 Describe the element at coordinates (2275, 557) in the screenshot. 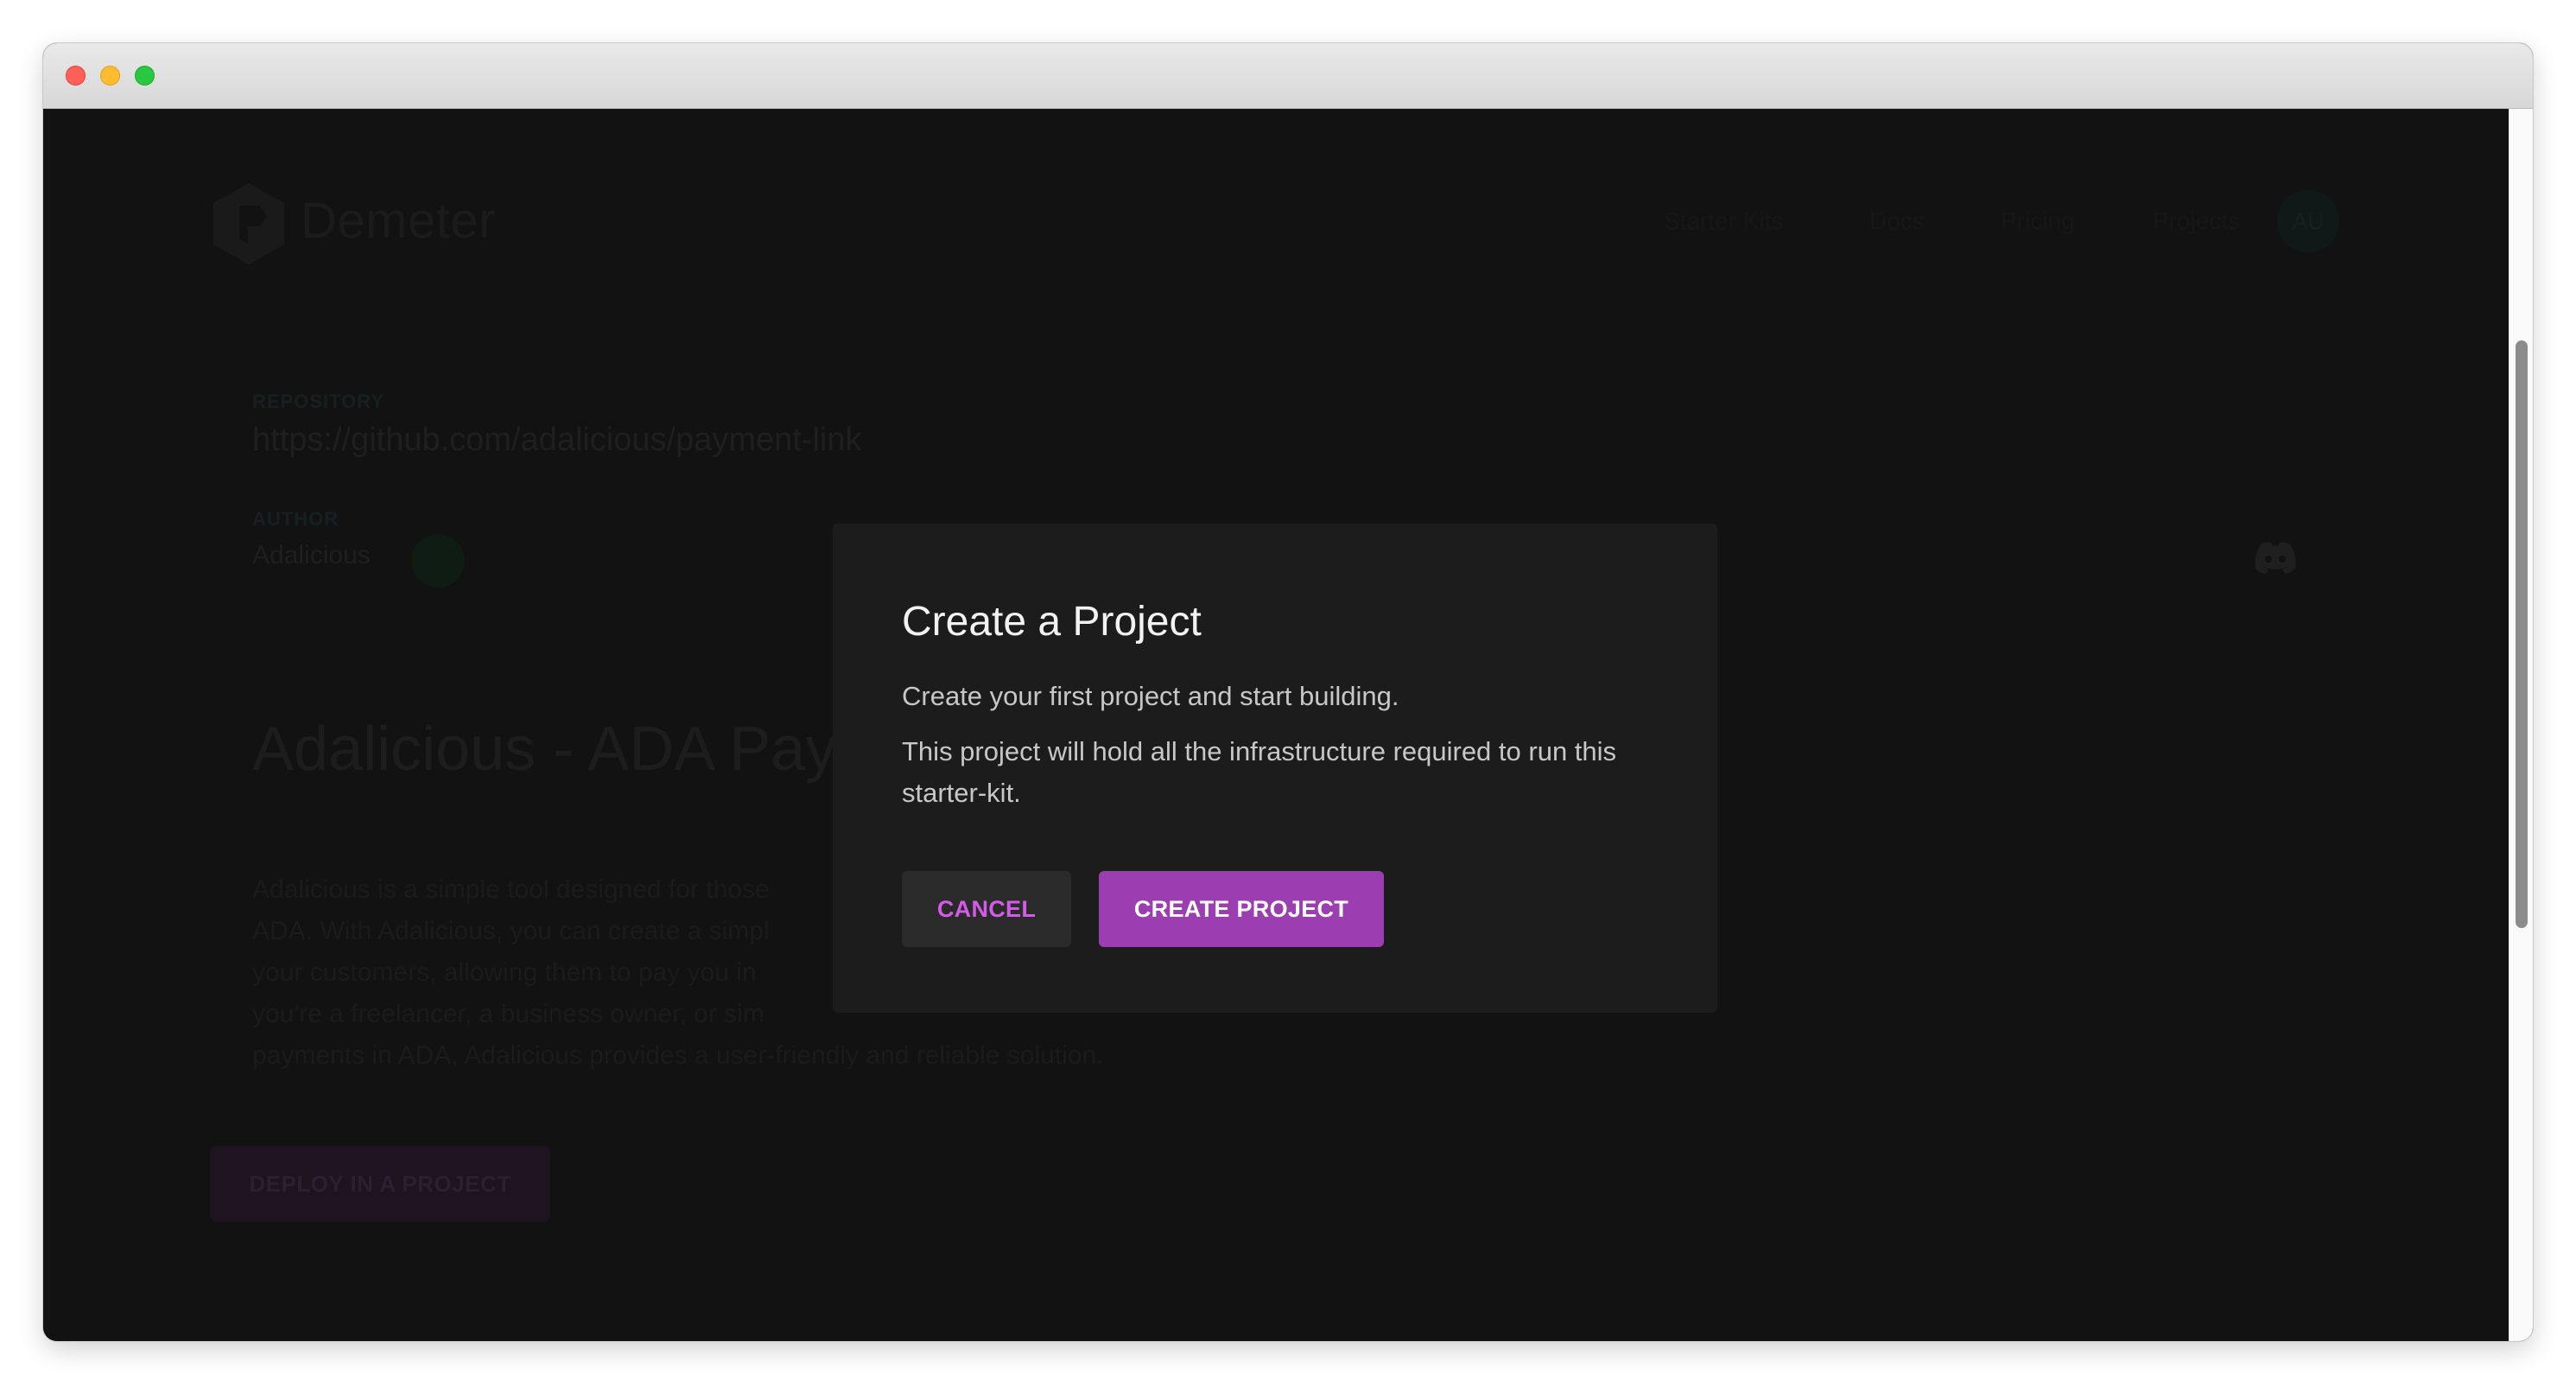

I see `discord-icon` at that location.